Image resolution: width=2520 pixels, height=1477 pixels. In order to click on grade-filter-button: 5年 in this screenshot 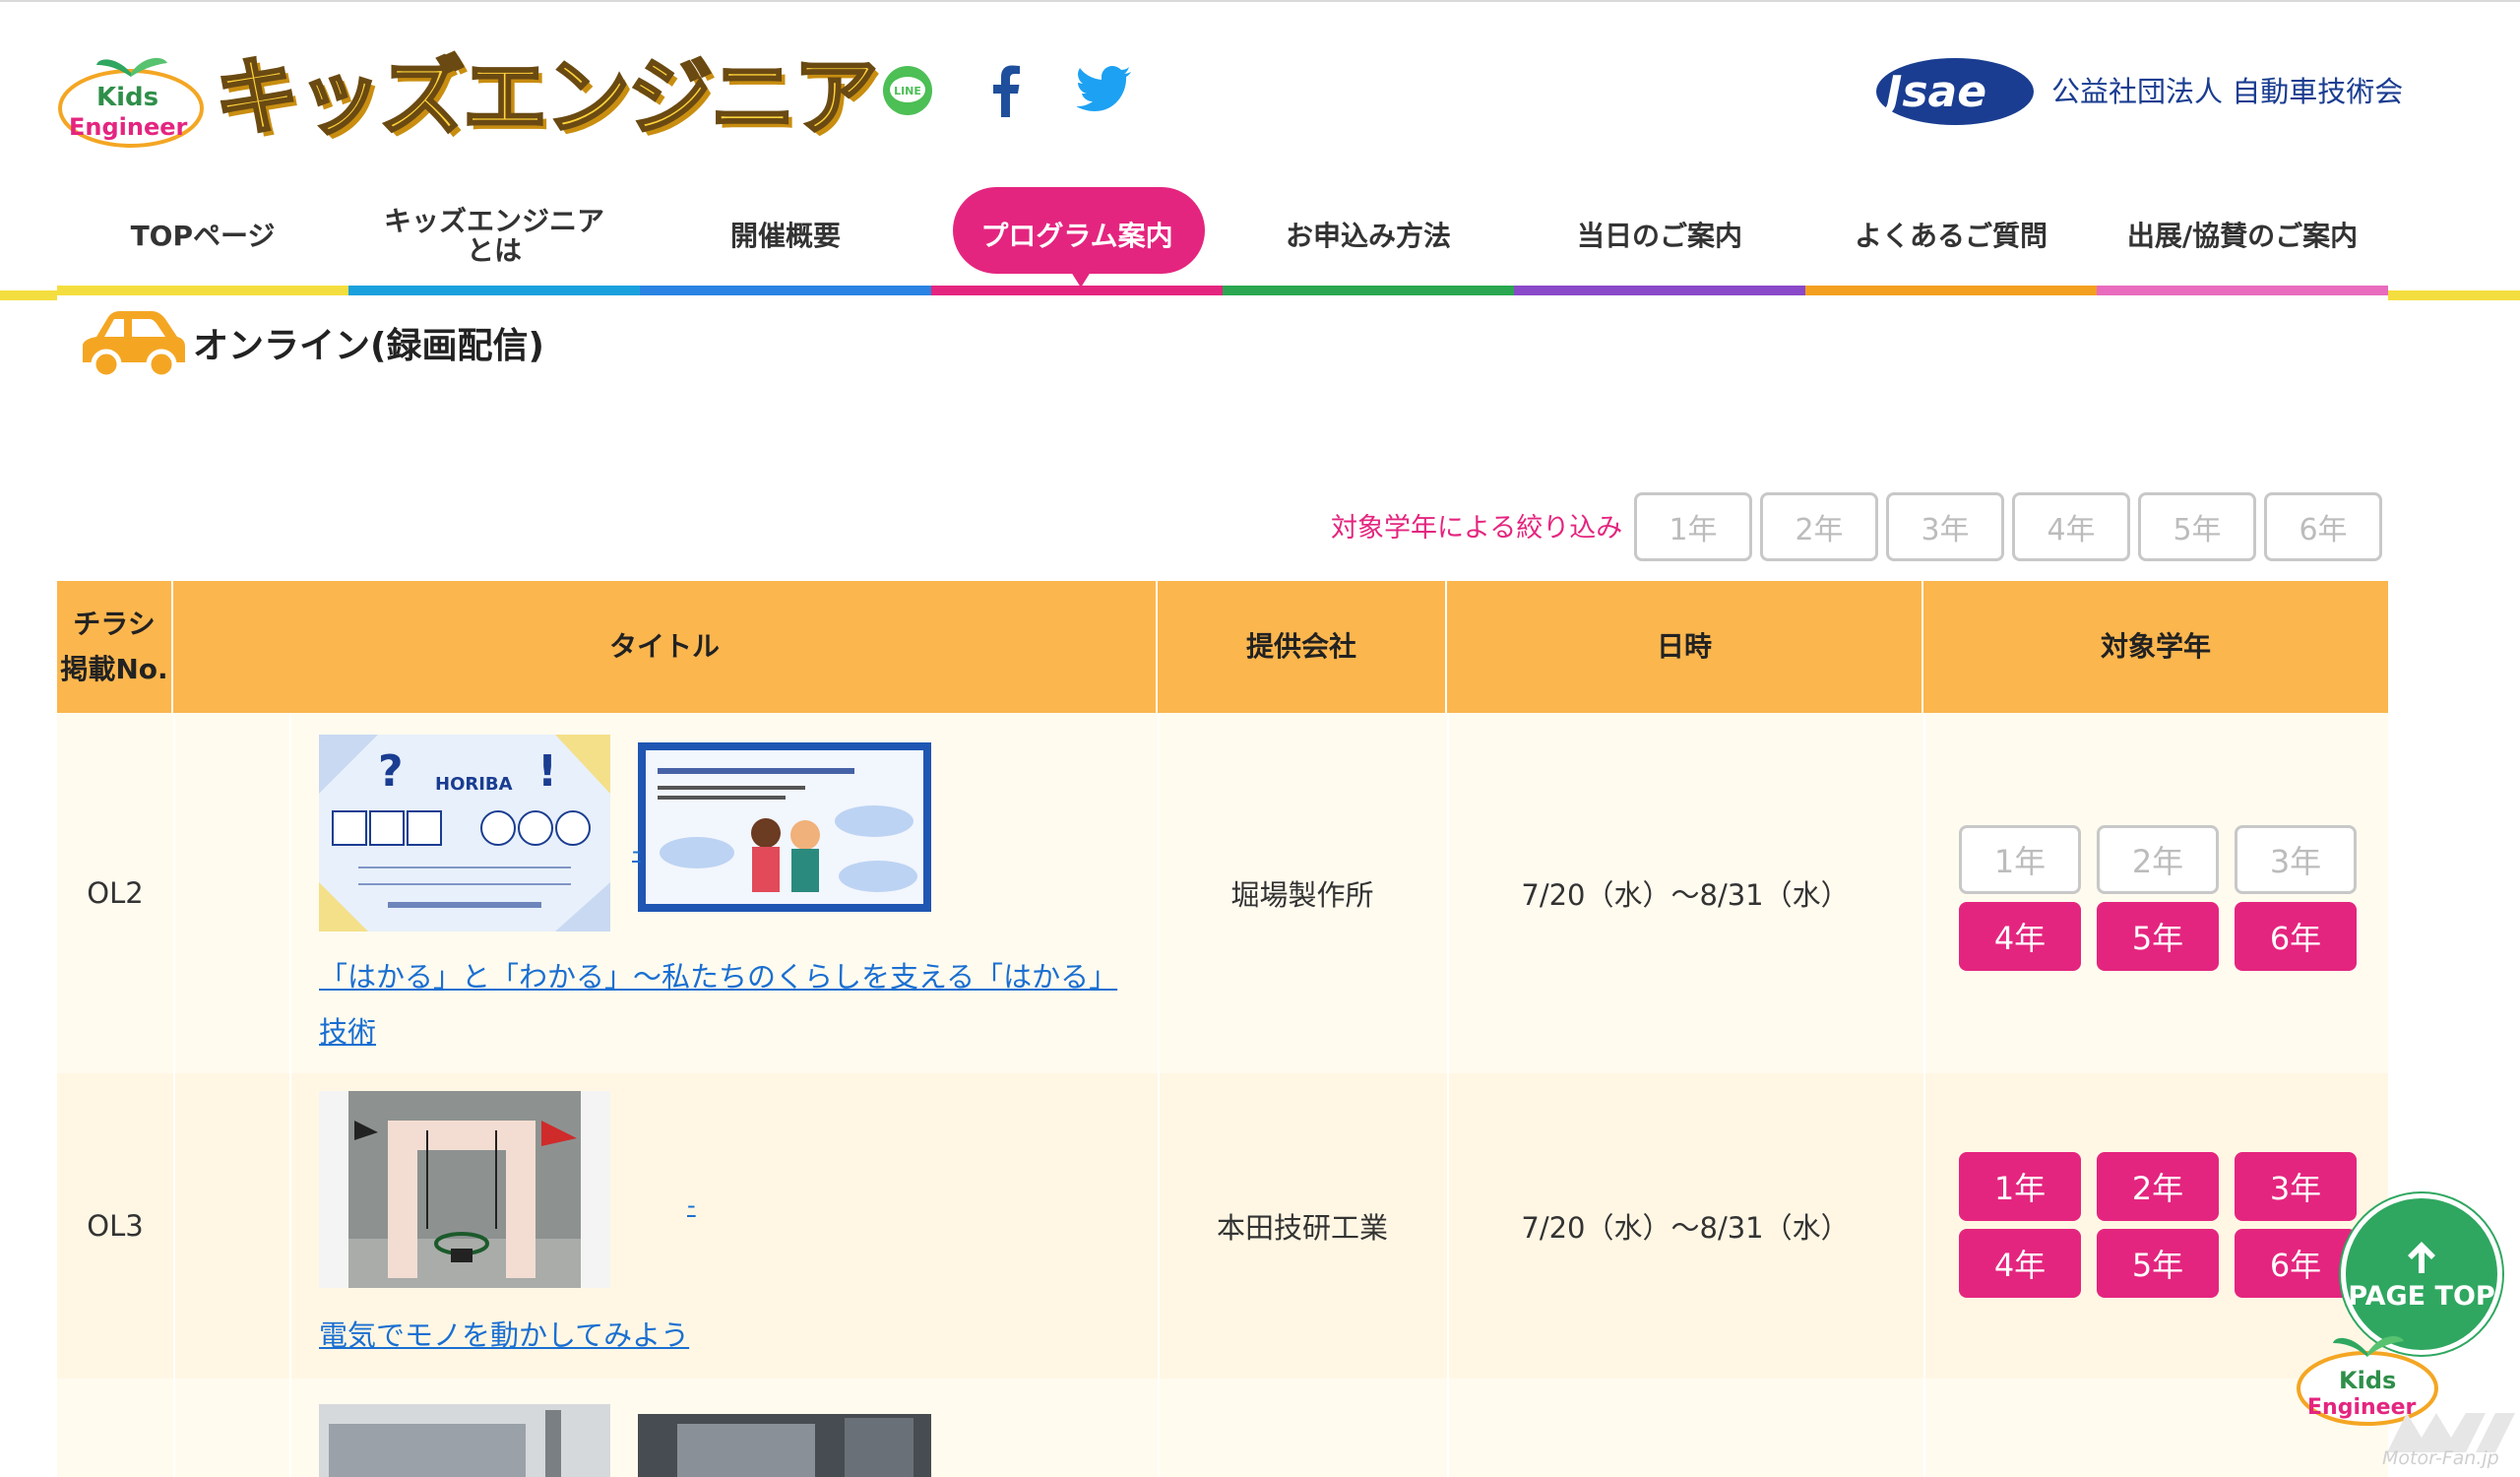, I will do `click(2197, 526)`.